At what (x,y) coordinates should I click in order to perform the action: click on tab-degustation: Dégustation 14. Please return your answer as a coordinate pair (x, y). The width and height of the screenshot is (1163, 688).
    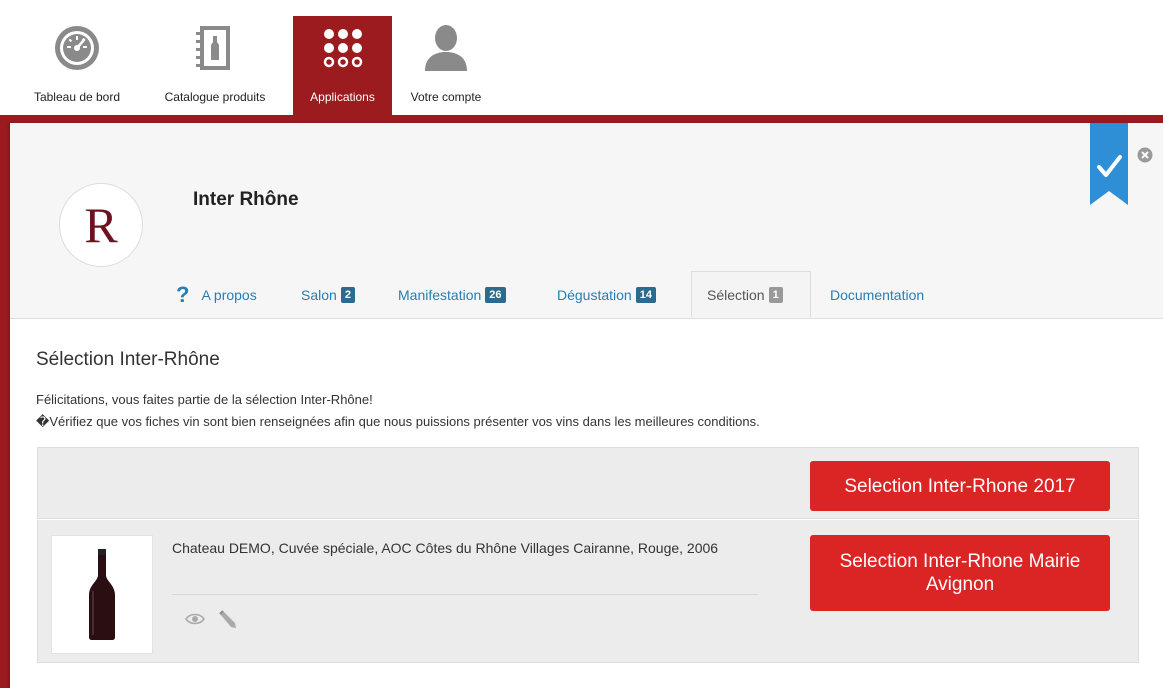
    Looking at the image, I should click on (606, 295).